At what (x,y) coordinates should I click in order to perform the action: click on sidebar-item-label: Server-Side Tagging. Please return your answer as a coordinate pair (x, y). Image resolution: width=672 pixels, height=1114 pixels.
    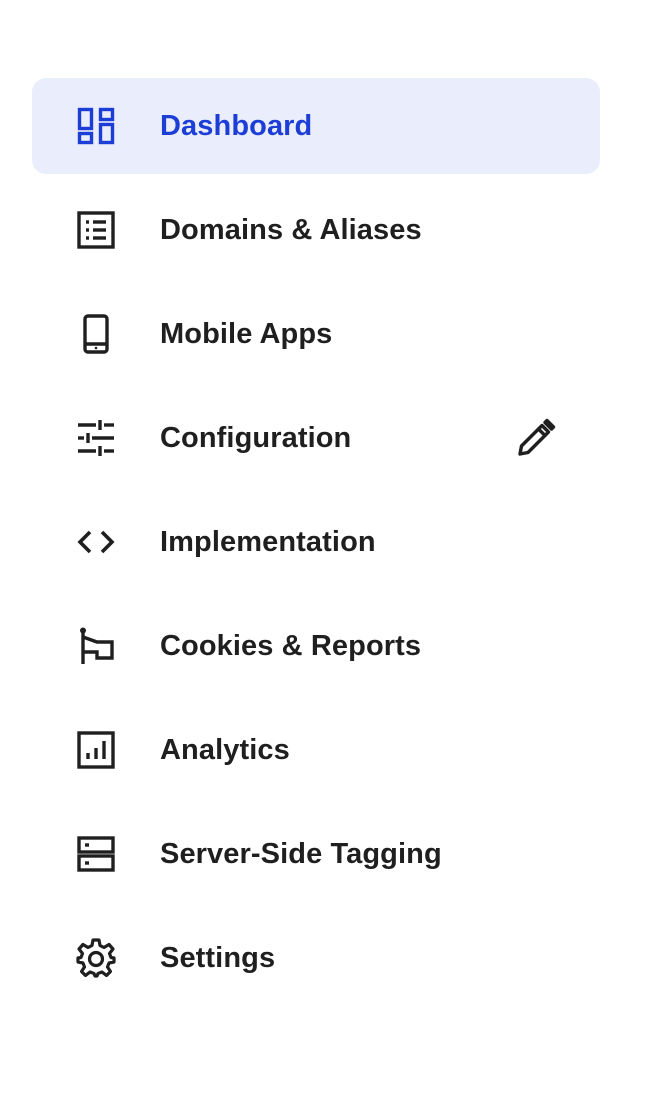
    Looking at the image, I should click on (301, 854).